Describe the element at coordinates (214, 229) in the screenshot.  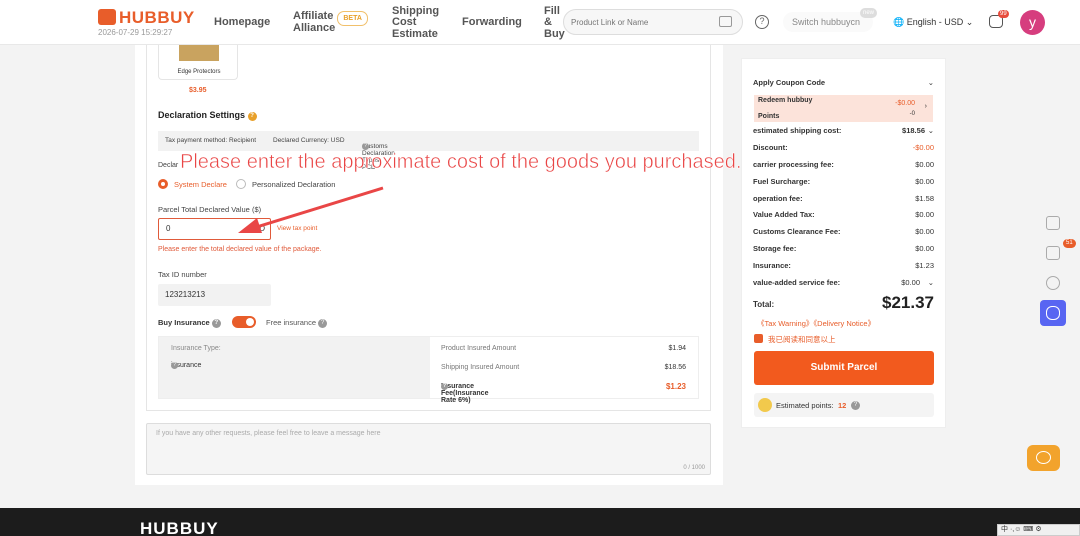
I see `declared-value-input: 0D` at that location.